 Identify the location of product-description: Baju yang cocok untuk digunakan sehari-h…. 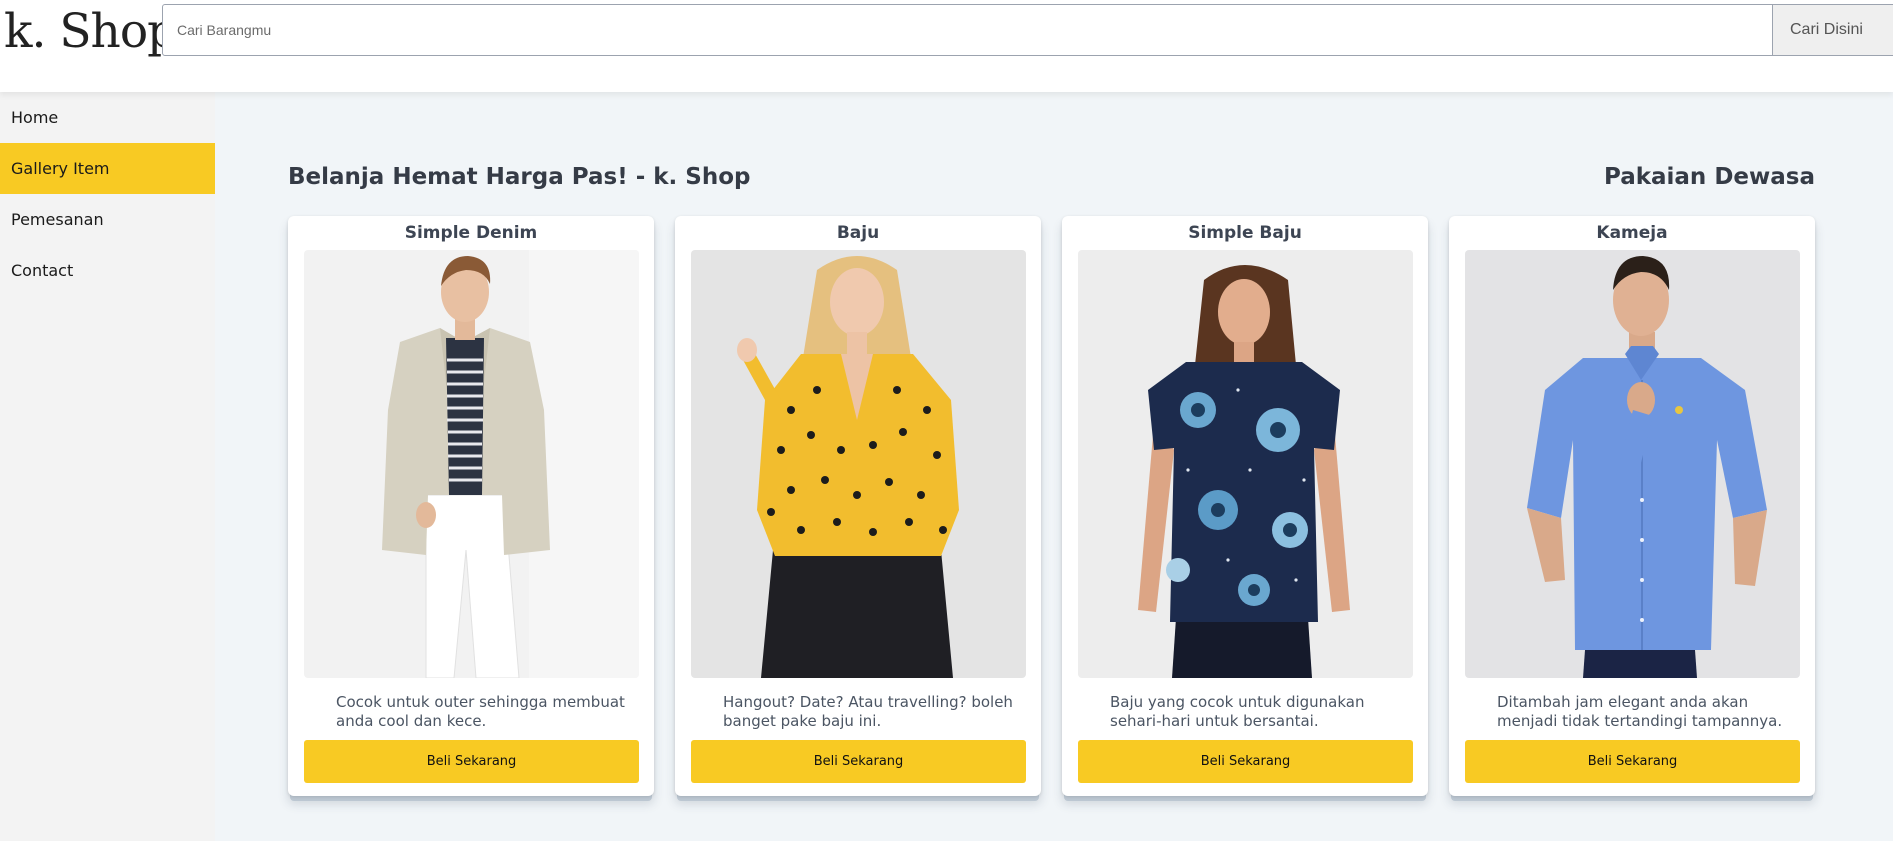
(1237, 711).